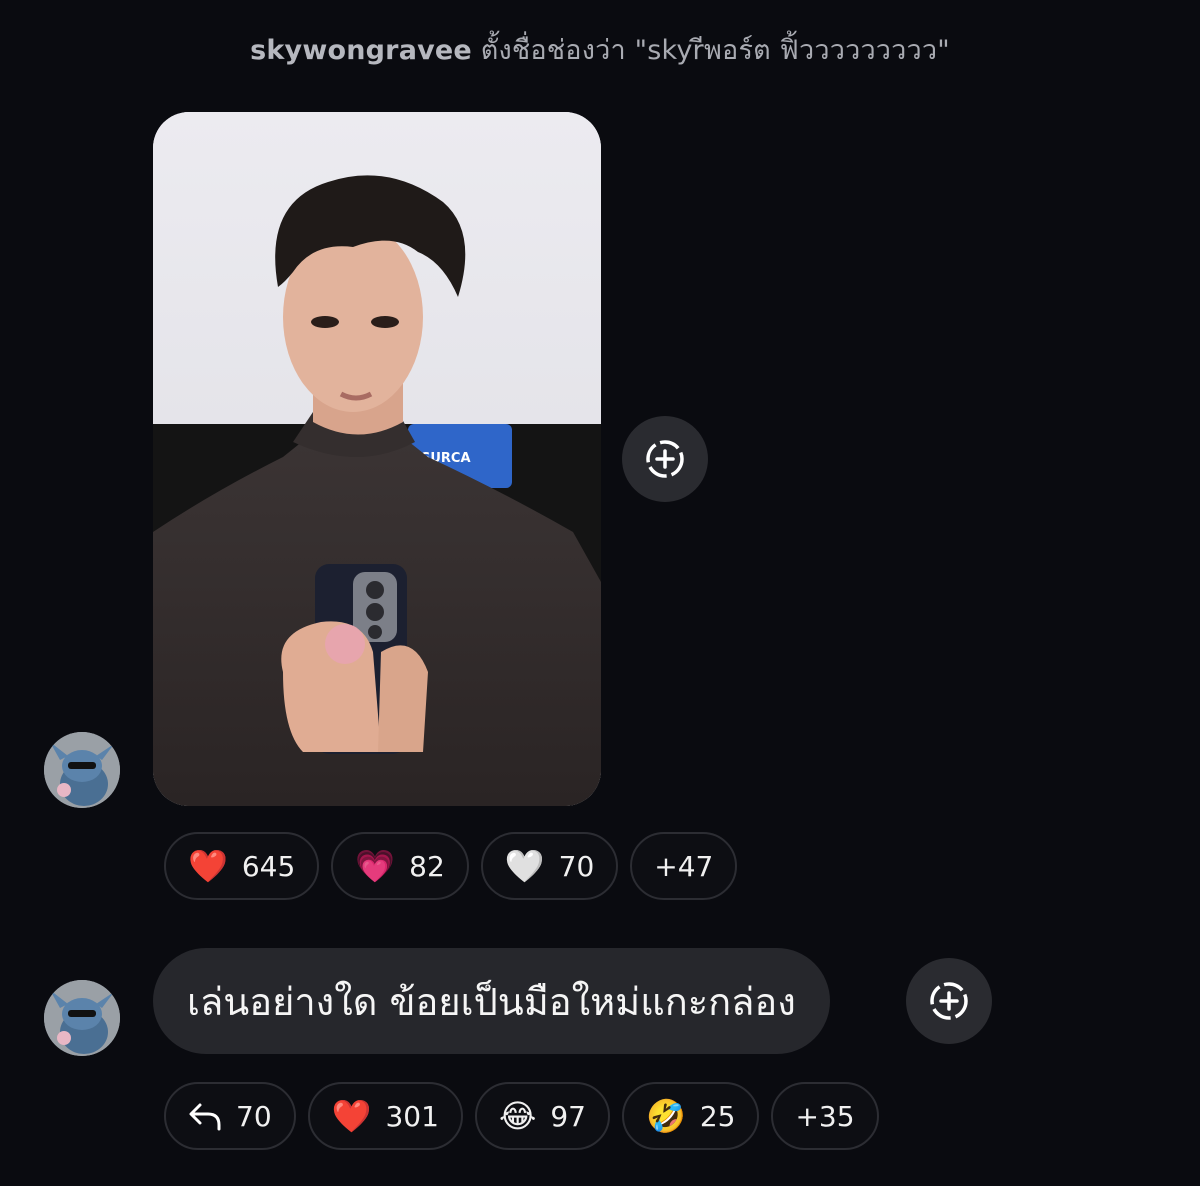 Image resolution: width=1200 pixels, height=1186 pixels. Describe the element at coordinates (268, 866) in the screenshot. I see `reaction-count: 645` at that location.